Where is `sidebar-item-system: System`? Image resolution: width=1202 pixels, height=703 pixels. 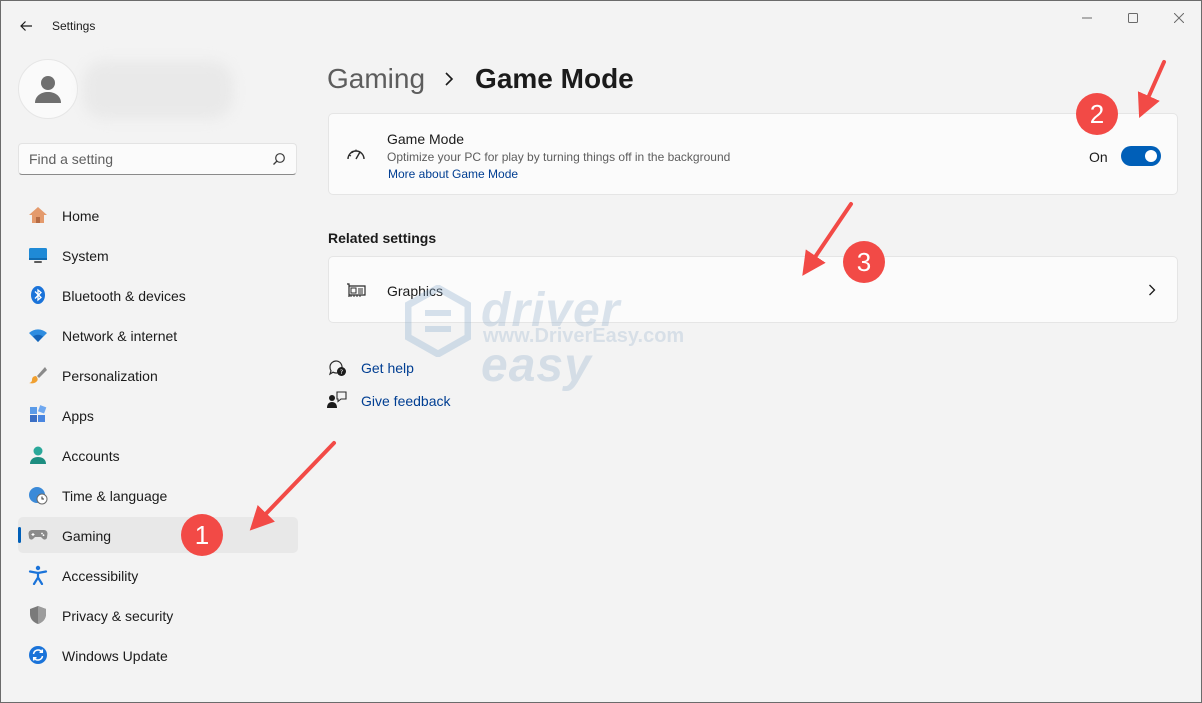 sidebar-item-system: System is located at coordinates (158, 255).